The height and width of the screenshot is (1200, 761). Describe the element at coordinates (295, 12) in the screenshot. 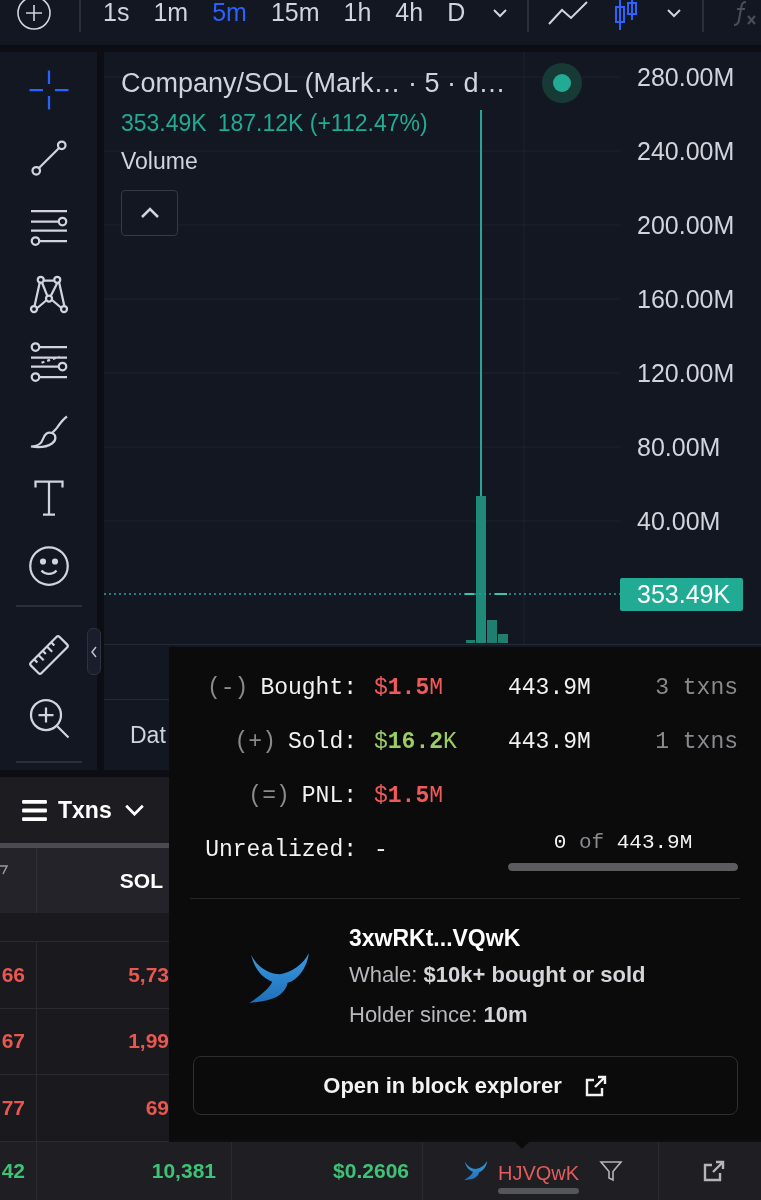

I see `interval-tab: 15m` at that location.